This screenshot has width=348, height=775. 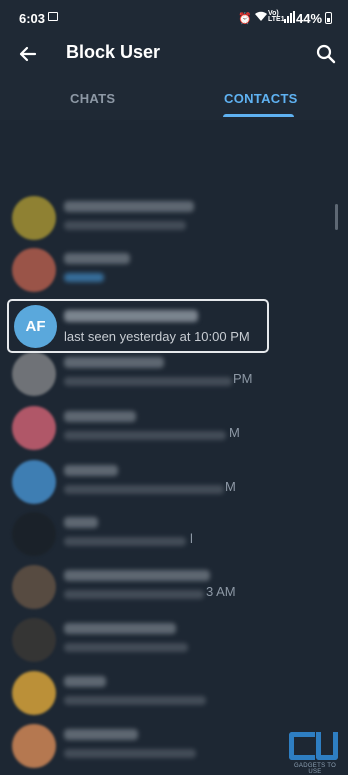 What do you see at coordinates (34, 693) in the screenshot?
I see `emoji-avatar` at bounding box center [34, 693].